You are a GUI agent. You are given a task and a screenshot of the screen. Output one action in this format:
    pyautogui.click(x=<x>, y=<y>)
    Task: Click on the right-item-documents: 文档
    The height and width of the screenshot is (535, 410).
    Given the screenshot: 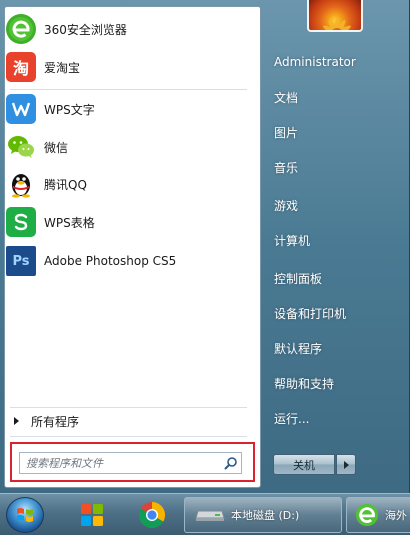 What is the action you would take?
    pyautogui.click(x=340, y=97)
    